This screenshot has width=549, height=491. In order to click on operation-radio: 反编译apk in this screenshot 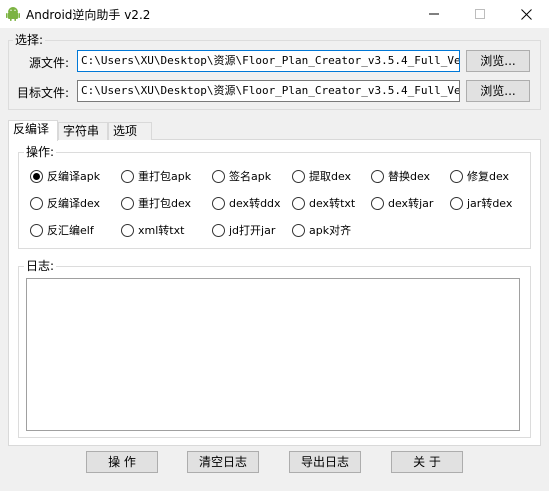, I will do `click(65, 176)`.